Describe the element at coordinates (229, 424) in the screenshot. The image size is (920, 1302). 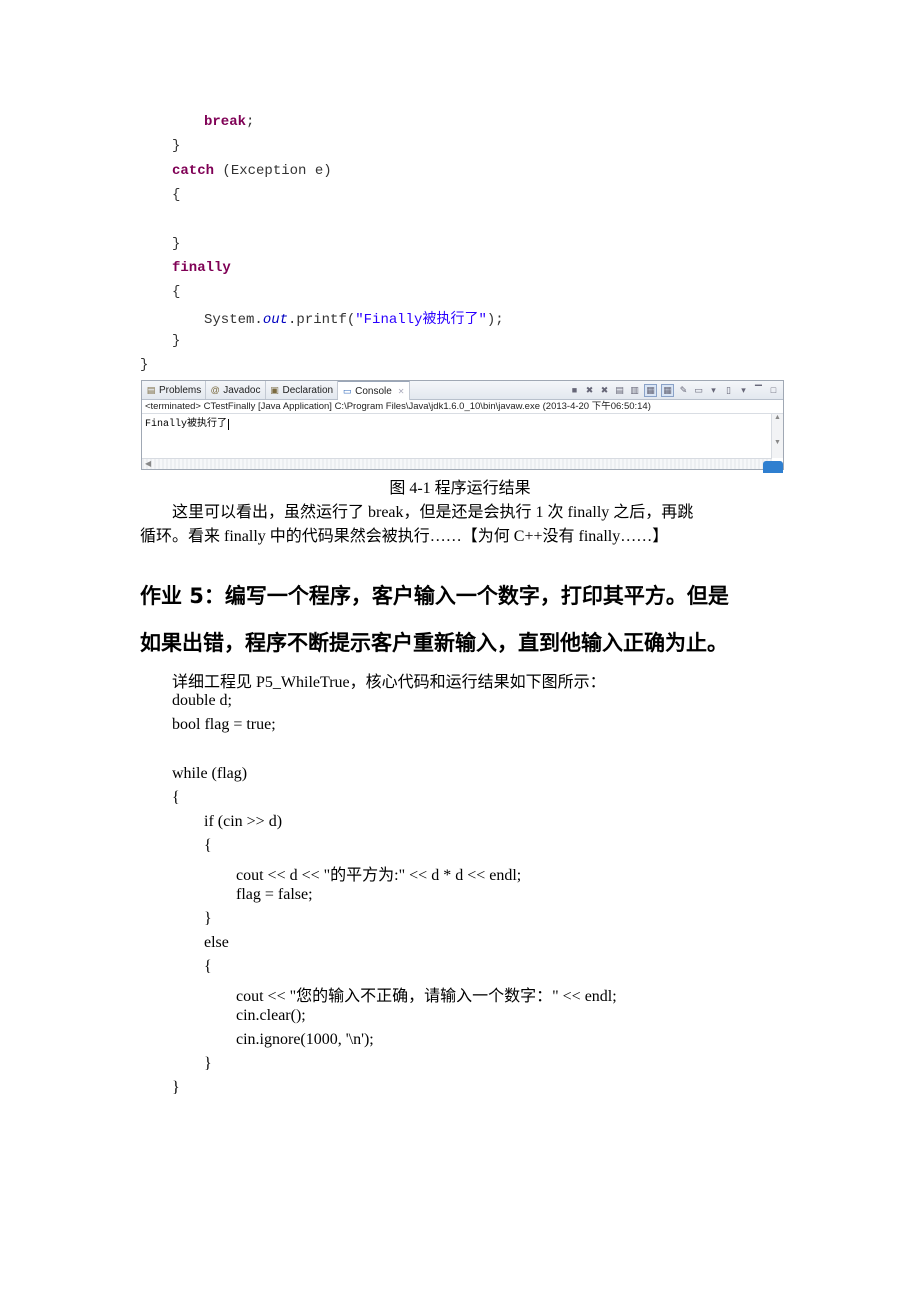
I see `text-cursor` at that location.